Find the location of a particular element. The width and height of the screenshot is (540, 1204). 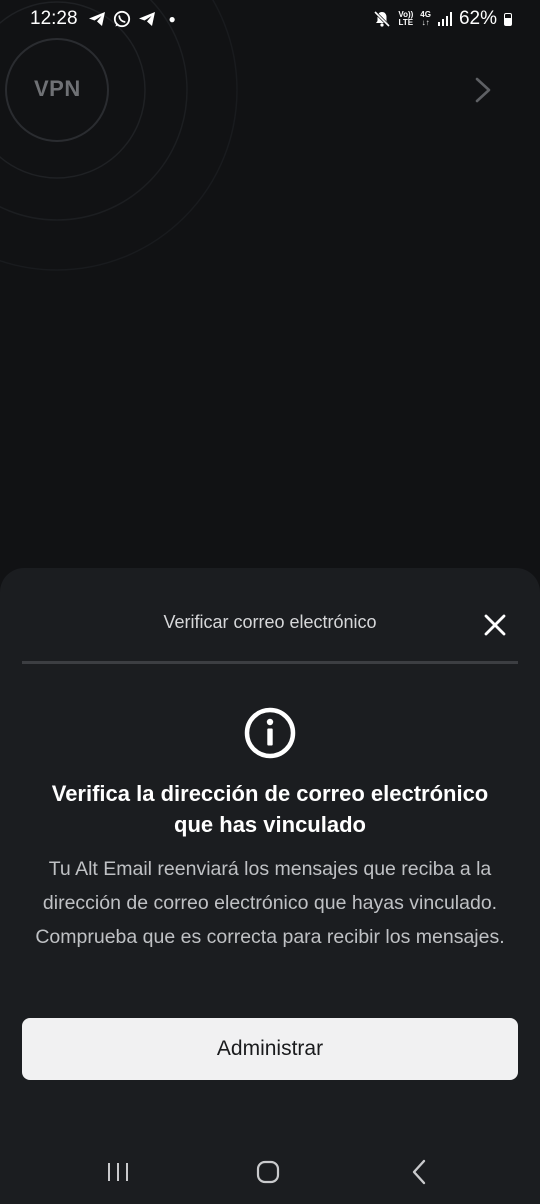

sheet-title: Verificar correo electrónico is located at coordinates (270, 622).